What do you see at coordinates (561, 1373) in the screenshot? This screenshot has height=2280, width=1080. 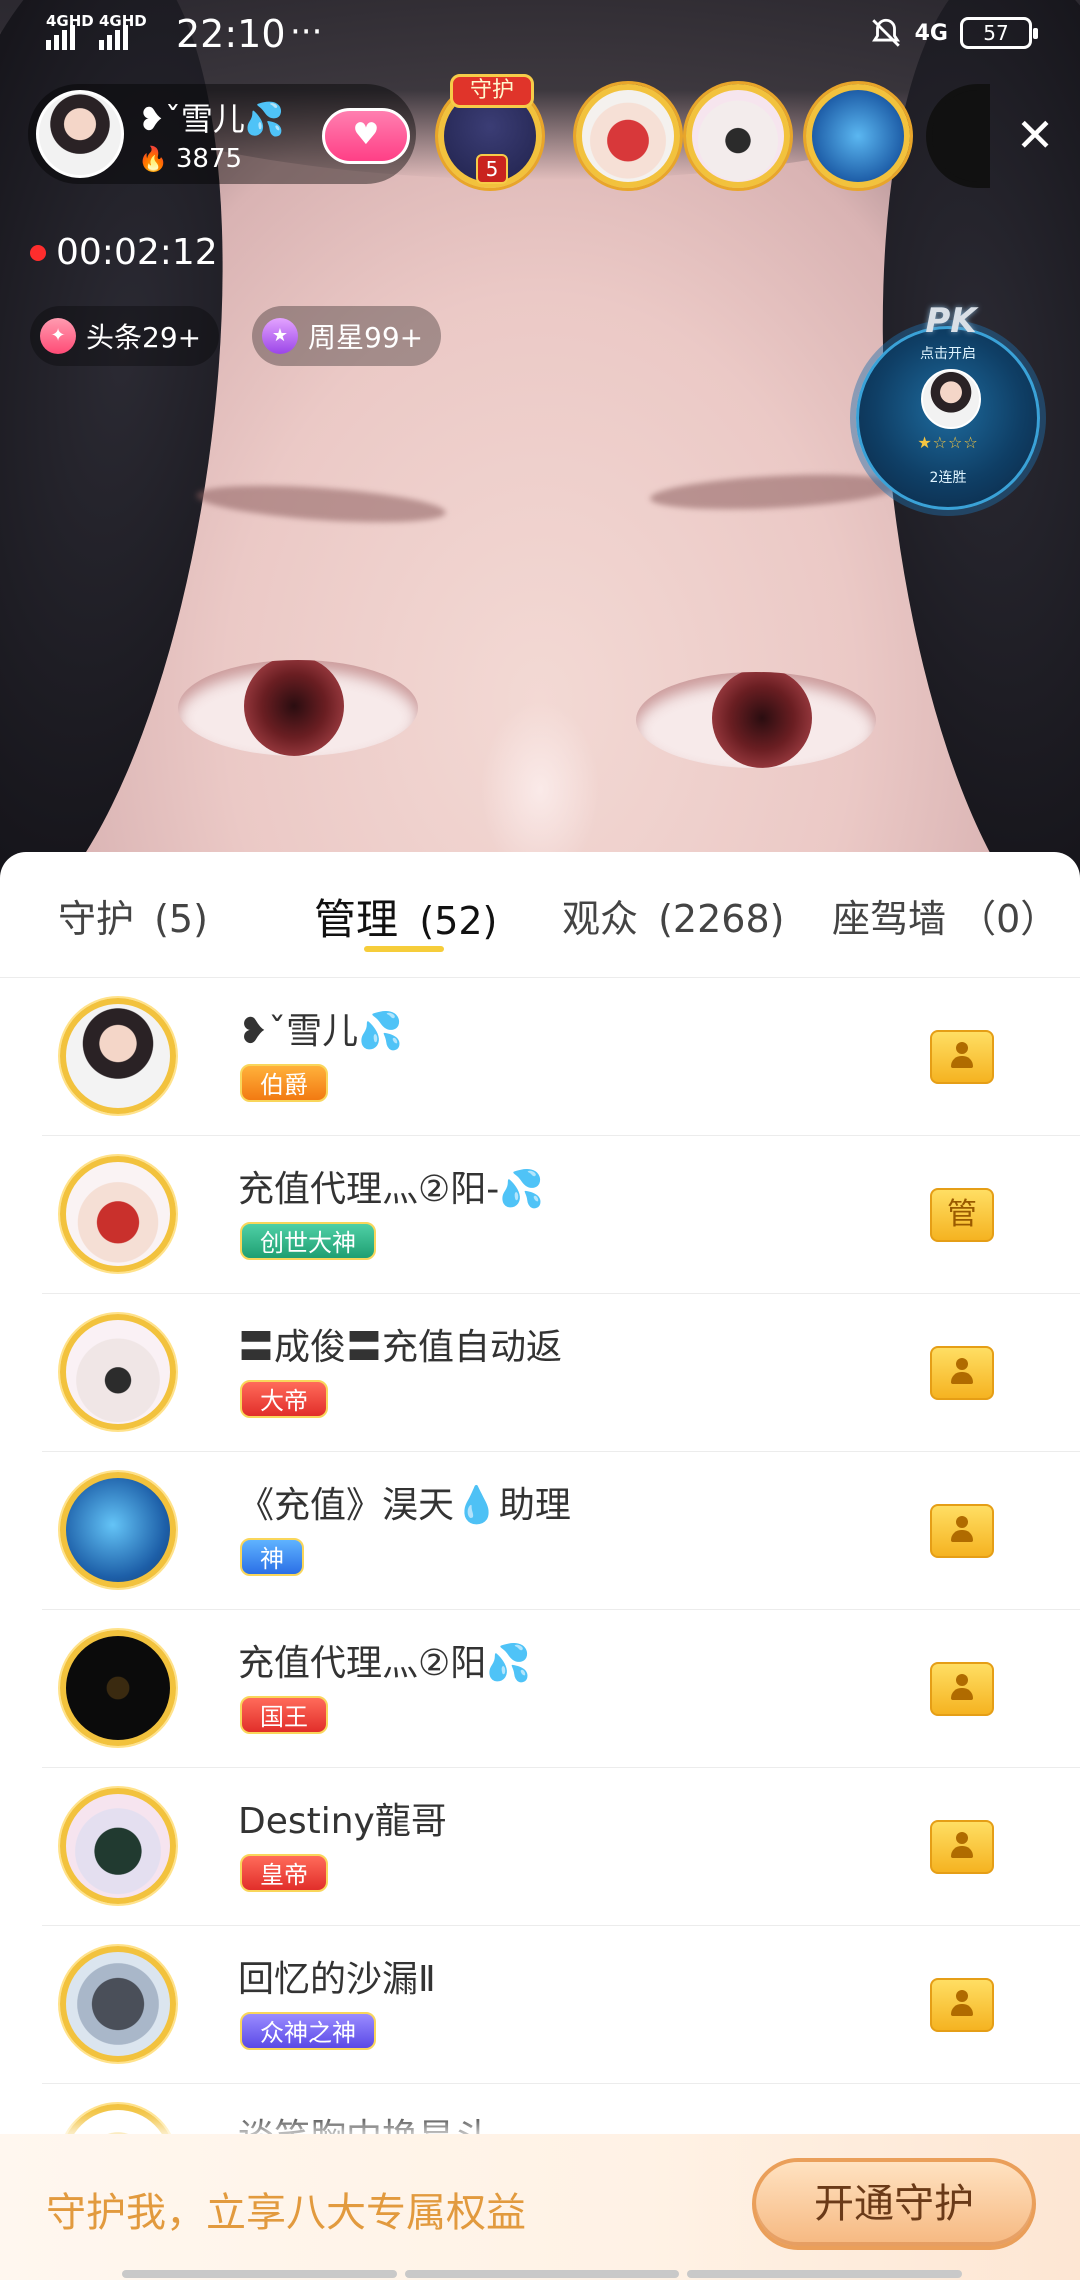 I see `member-row: 〓成俊〓充值自动返 大帝` at bounding box center [561, 1373].